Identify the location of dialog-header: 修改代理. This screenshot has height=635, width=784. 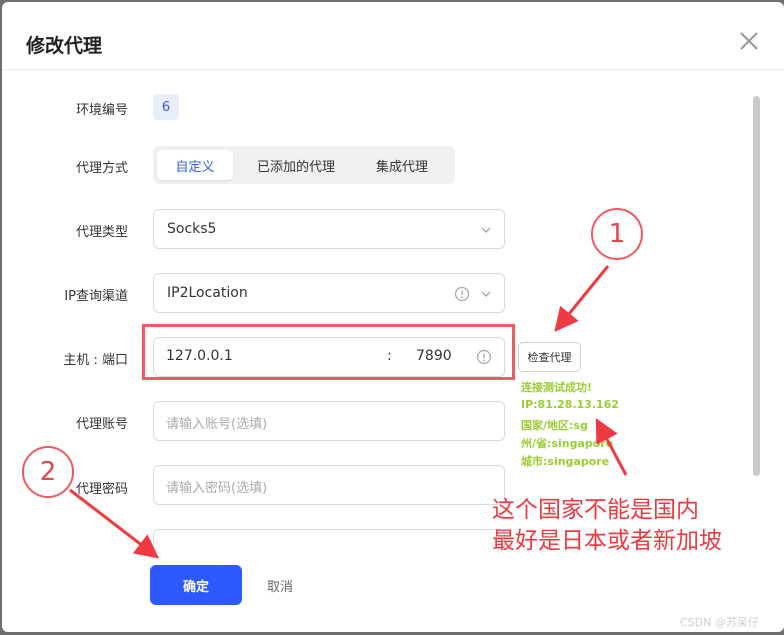
(393, 36).